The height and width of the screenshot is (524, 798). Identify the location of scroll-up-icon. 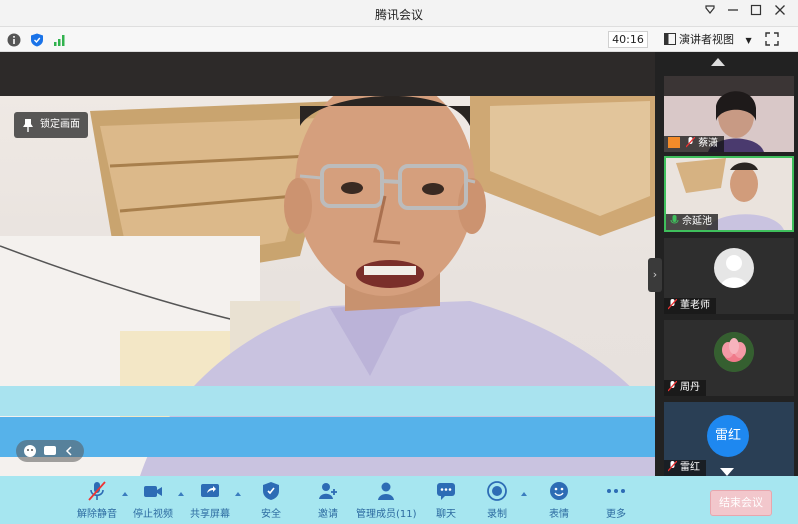
(718, 62).